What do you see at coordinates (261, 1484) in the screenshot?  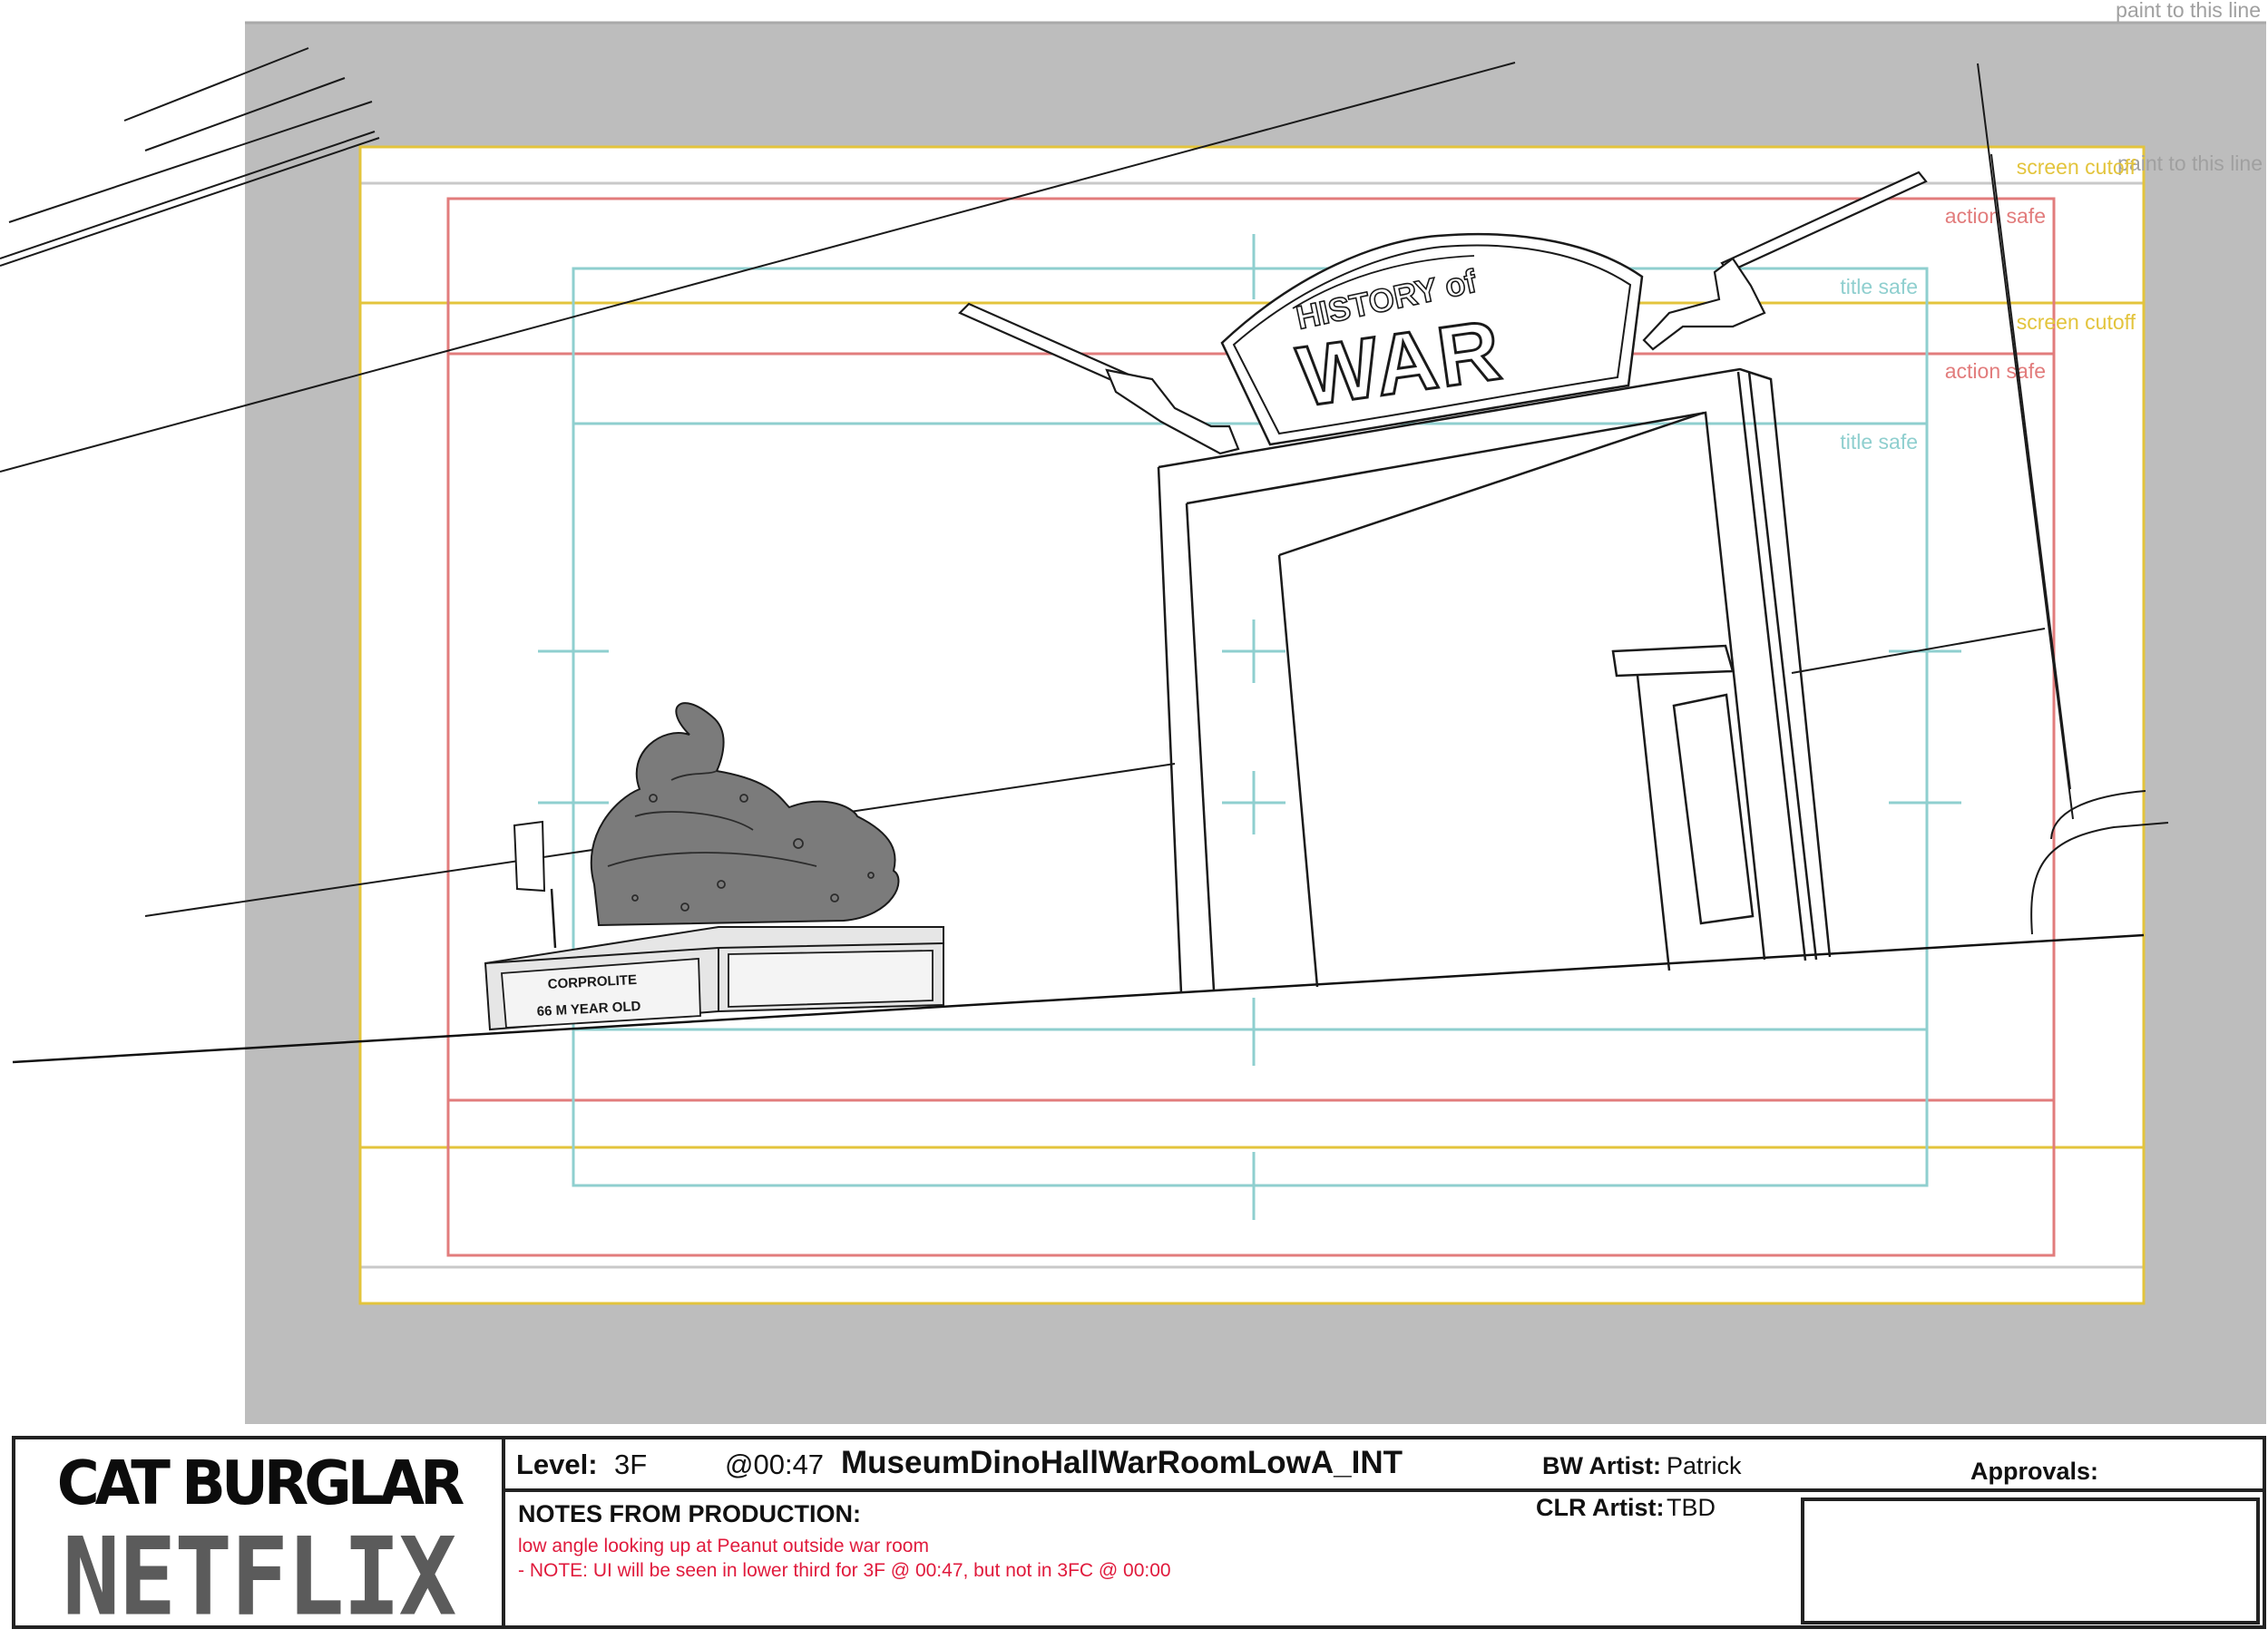 I see `show-title-logo: CAT BURGLAR` at bounding box center [261, 1484].